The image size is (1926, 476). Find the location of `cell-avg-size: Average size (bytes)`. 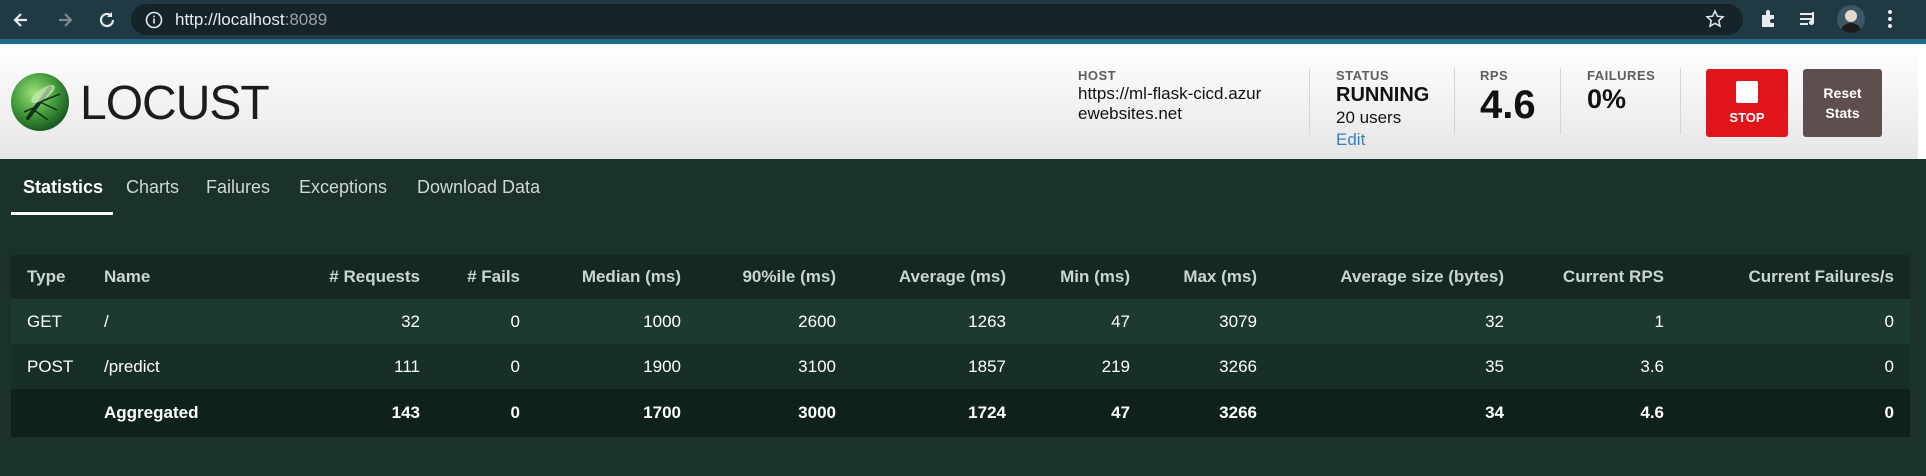

cell-avg-size: Average size (bytes) is located at coordinates (1422, 276).